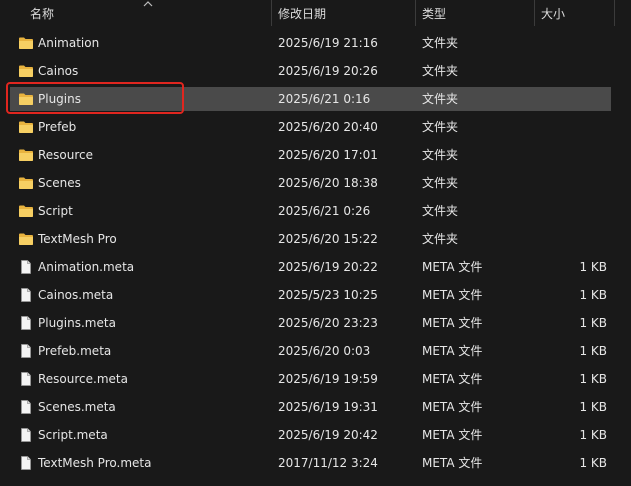 The image size is (631, 486). What do you see at coordinates (66, 155) in the screenshot?
I see `file-name: Resource` at bounding box center [66, 155].